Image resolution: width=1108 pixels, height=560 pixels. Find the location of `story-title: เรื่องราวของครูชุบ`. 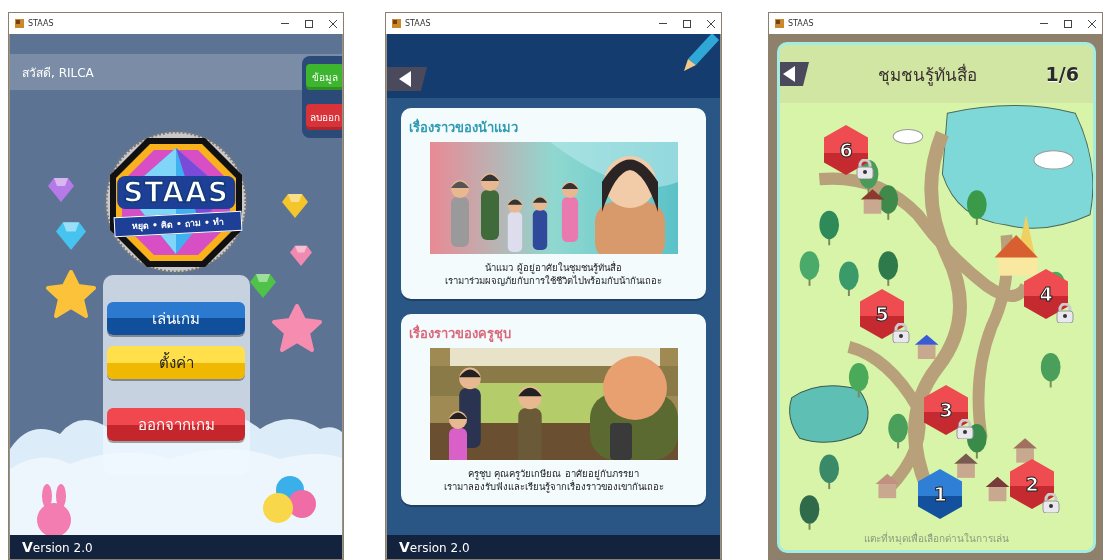

story-title: เรื่องราวของครูชุบ is located at coordinates (460, 333).